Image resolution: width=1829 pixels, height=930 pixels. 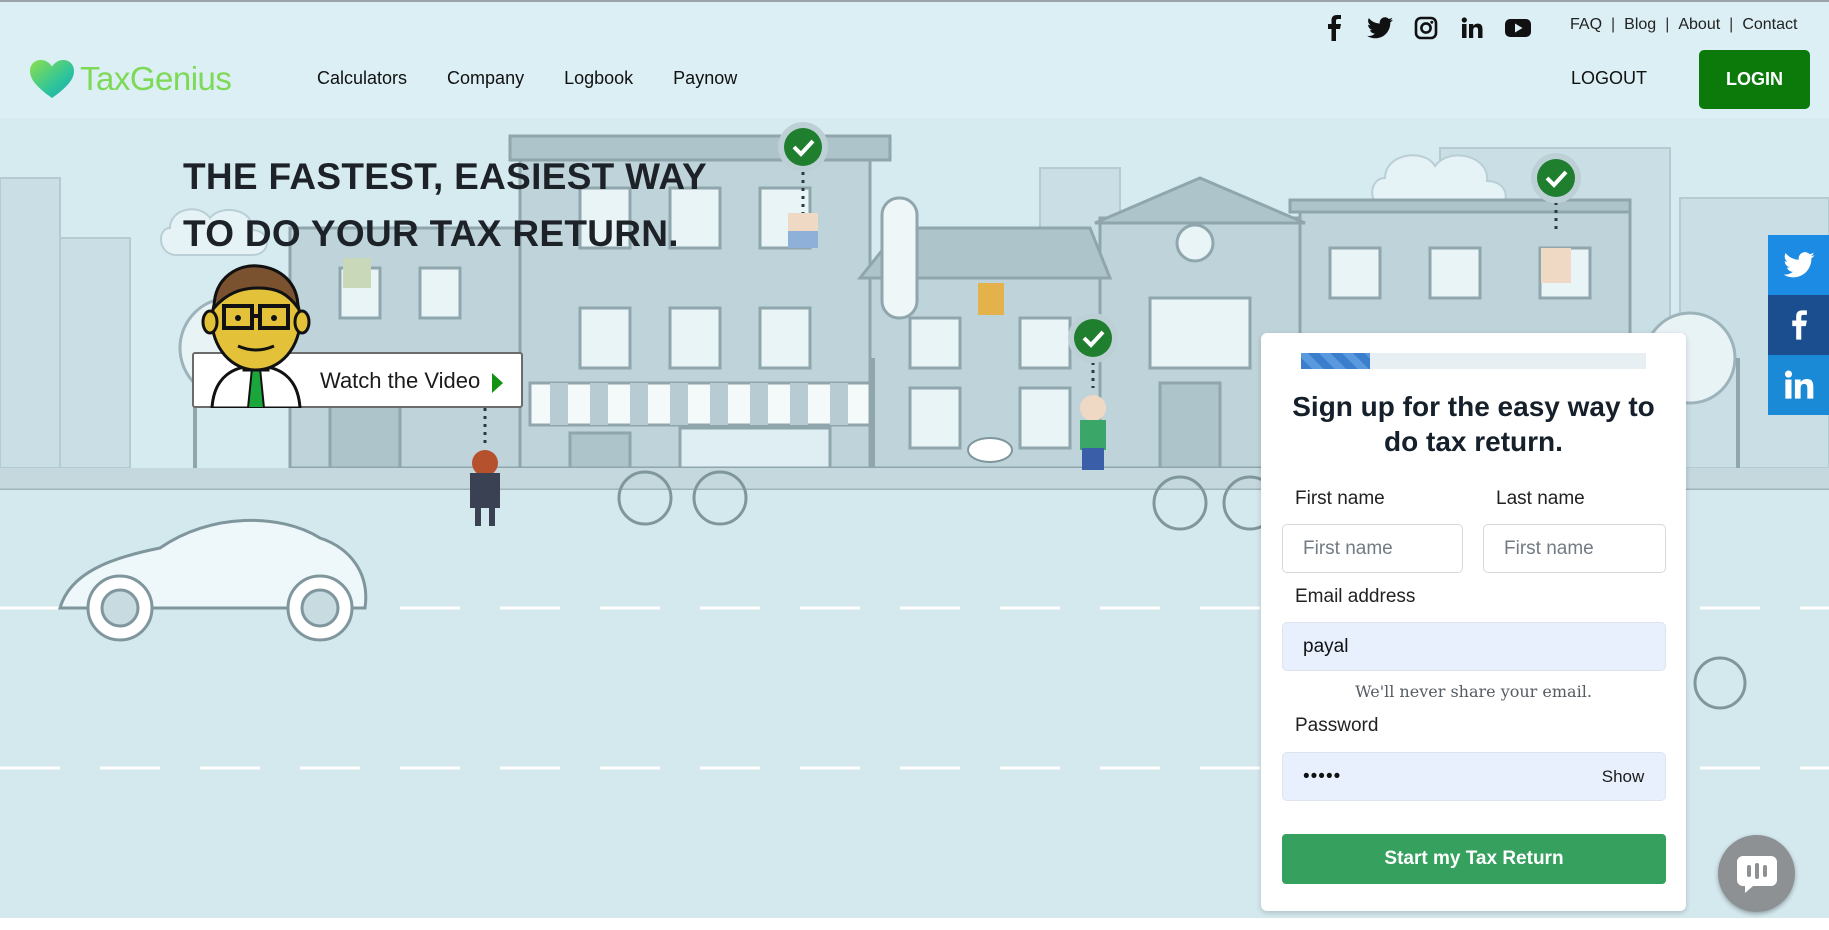 I want to click on email-label: Email address, so click(x=1355, y=596).